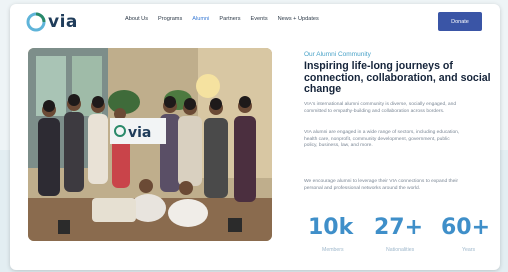 The image size is (508, 272). Describe the element at coordinates (229, 19) in the screenshot. I see `nav-partners: Partners` at that location.